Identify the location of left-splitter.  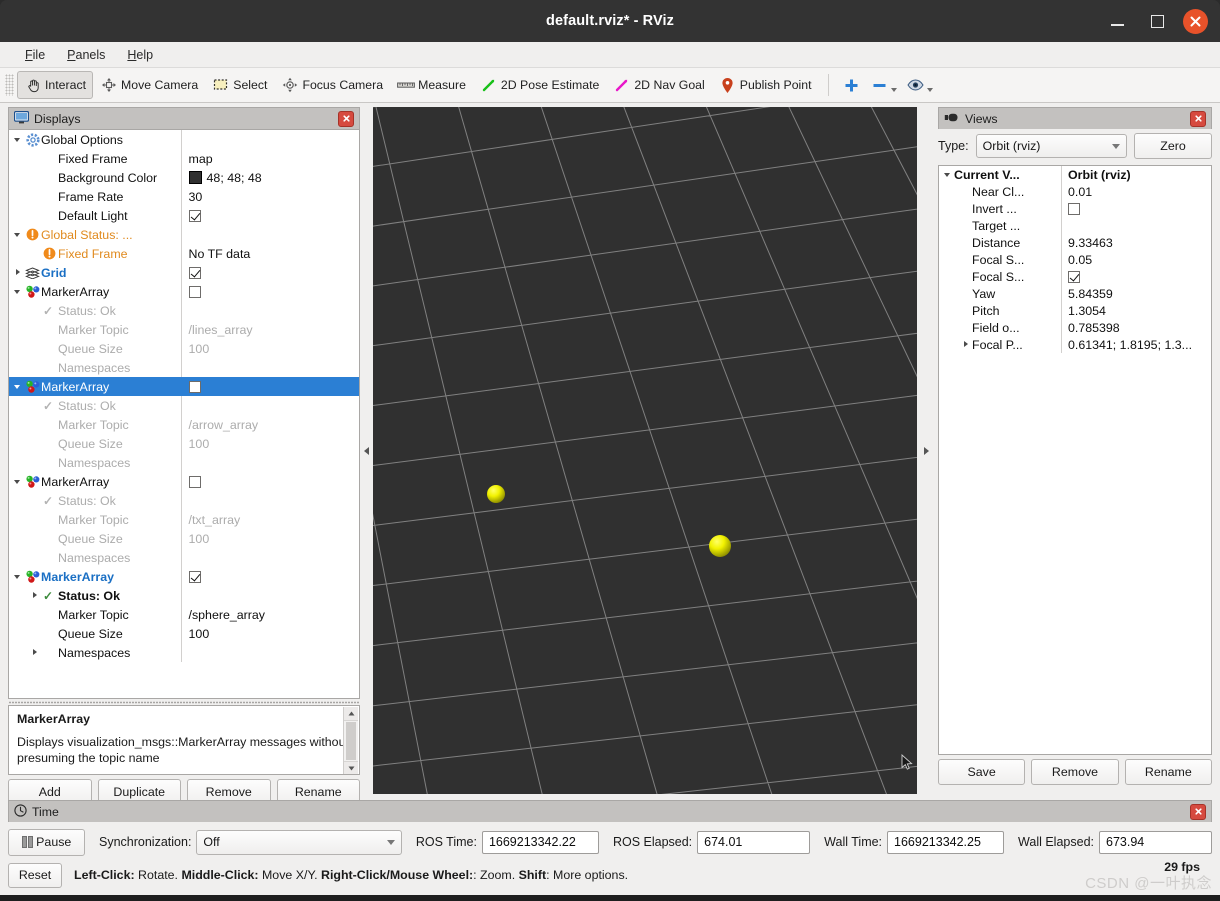
(366, 450).